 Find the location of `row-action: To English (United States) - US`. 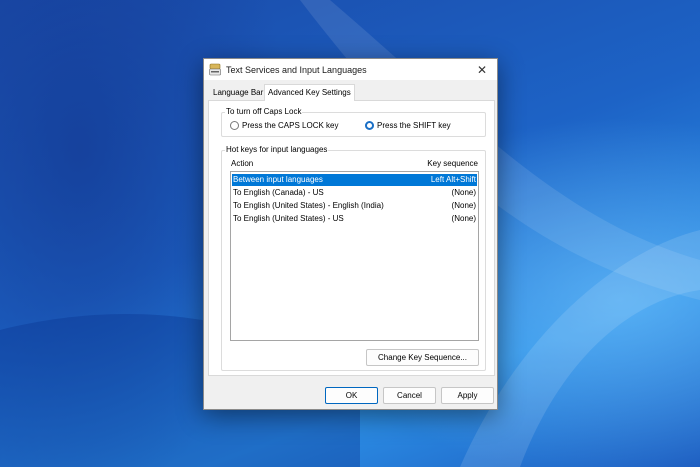

row-action: To English (United States) - US is located at coordinates (288, 218).